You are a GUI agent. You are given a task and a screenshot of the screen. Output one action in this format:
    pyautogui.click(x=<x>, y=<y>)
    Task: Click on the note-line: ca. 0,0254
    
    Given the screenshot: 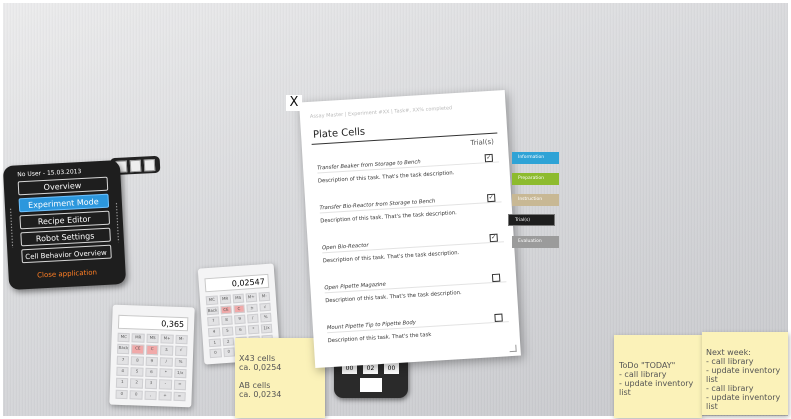 What is the action you would take?
    pyautogui.click(x=260, y=367)
    